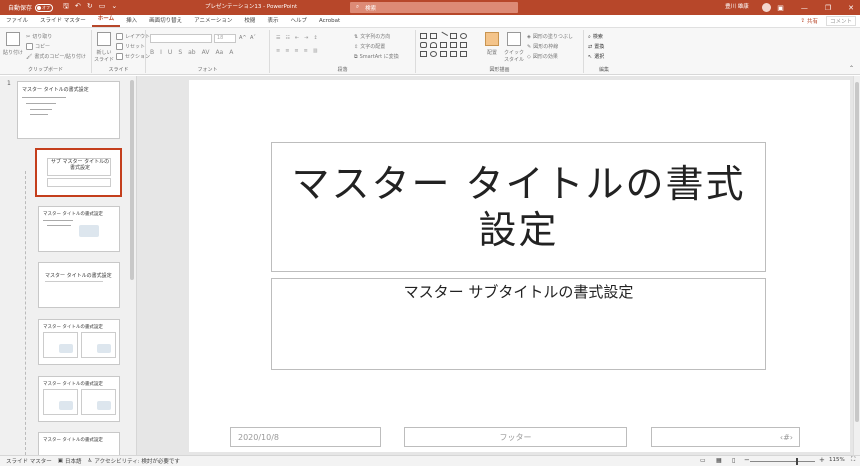 Image resolution: width=860 pixels, height=466 pixels. I want to click on tab-view: 表示, so click(272, 21).